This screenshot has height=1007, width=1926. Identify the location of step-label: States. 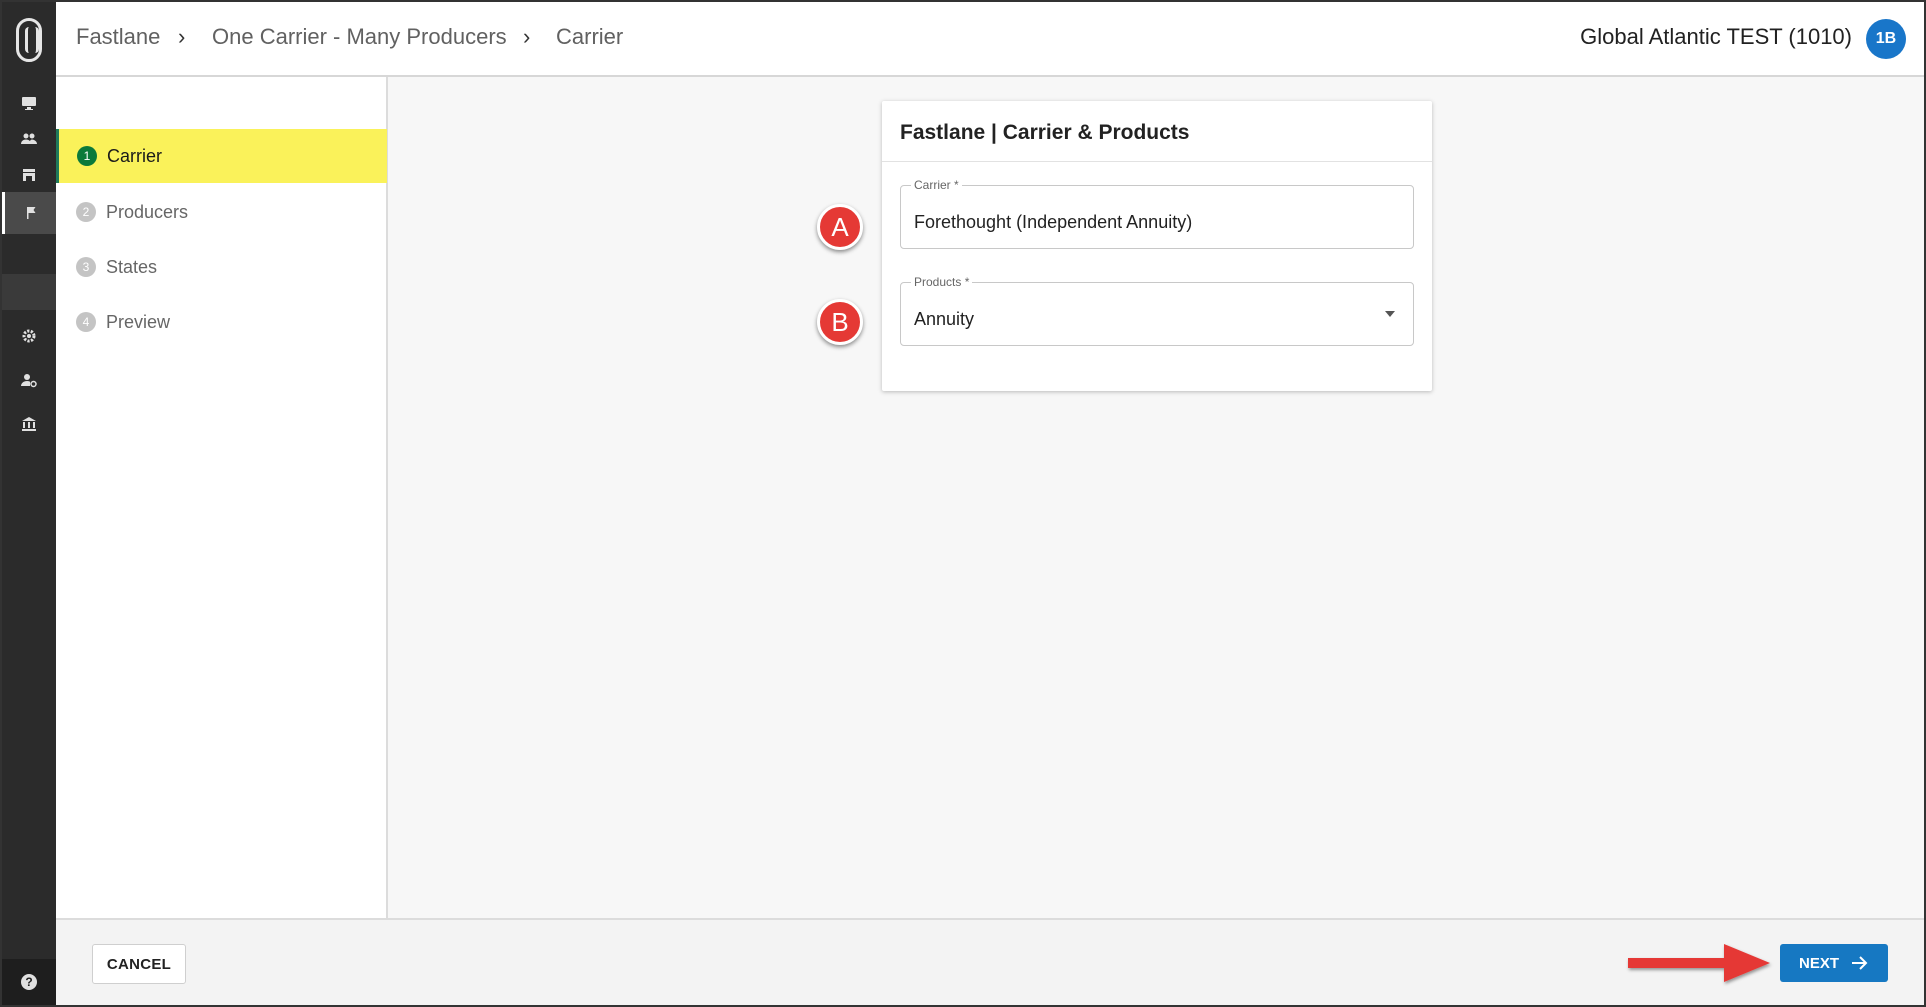
(132, 266).